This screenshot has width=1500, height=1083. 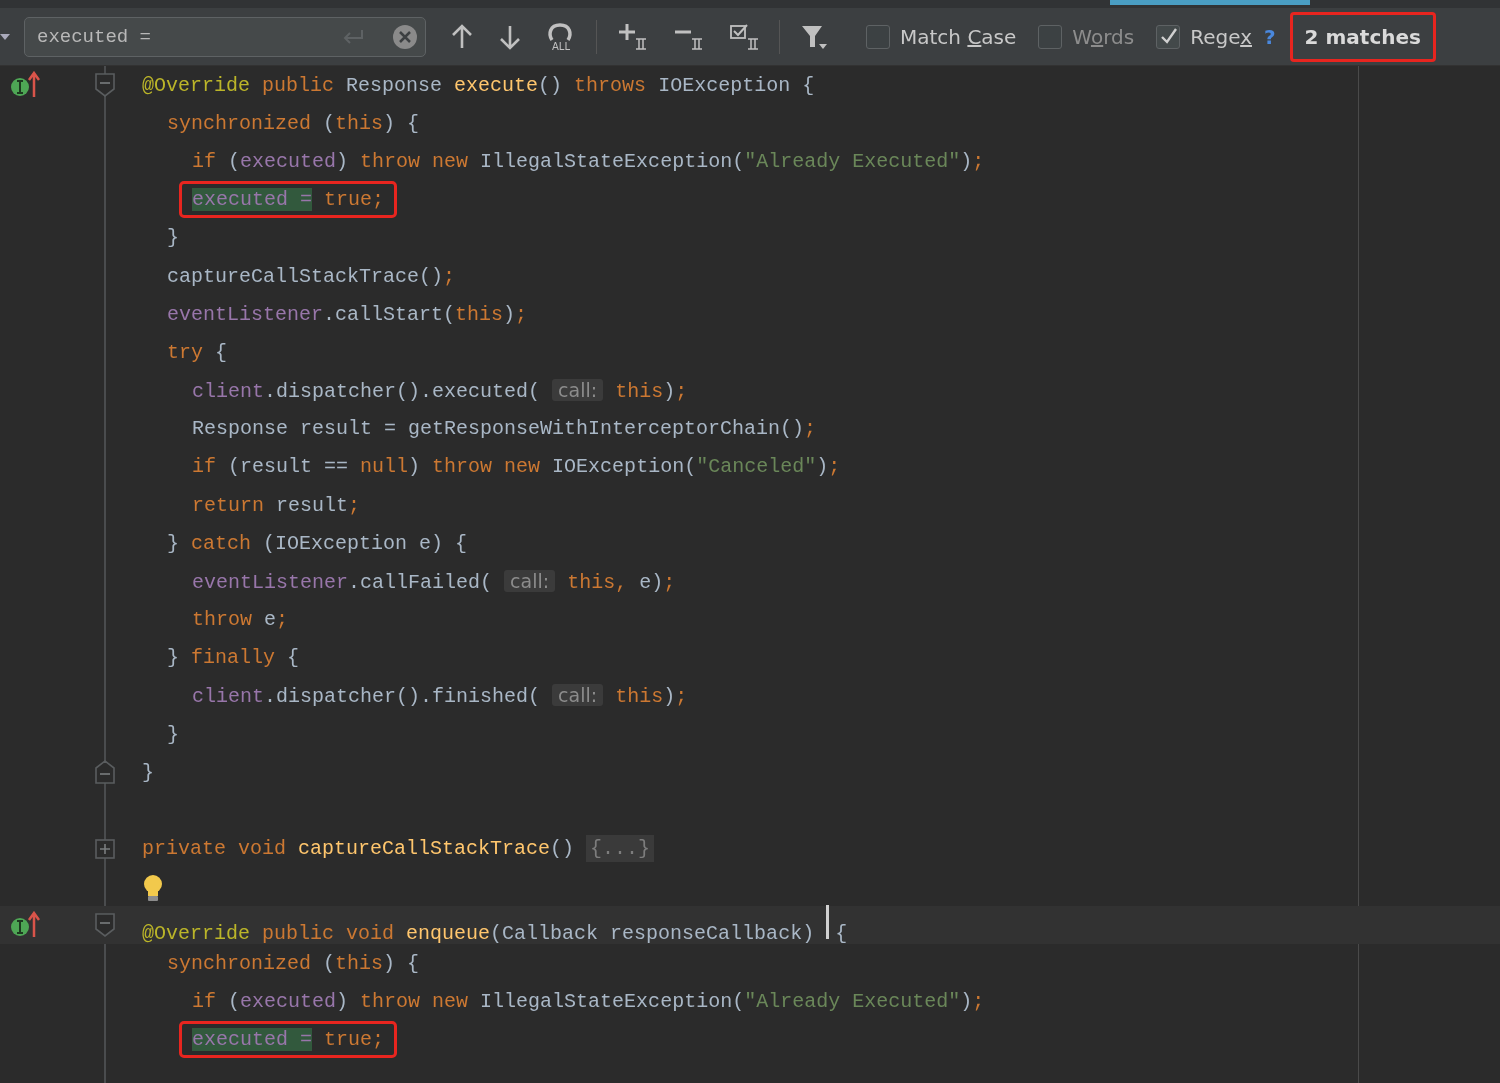 What do you see at coordinates (367, 697) in the screenshot?
I see `code-text: client.dispatcher().finished(` at bounding box center [367, 697].